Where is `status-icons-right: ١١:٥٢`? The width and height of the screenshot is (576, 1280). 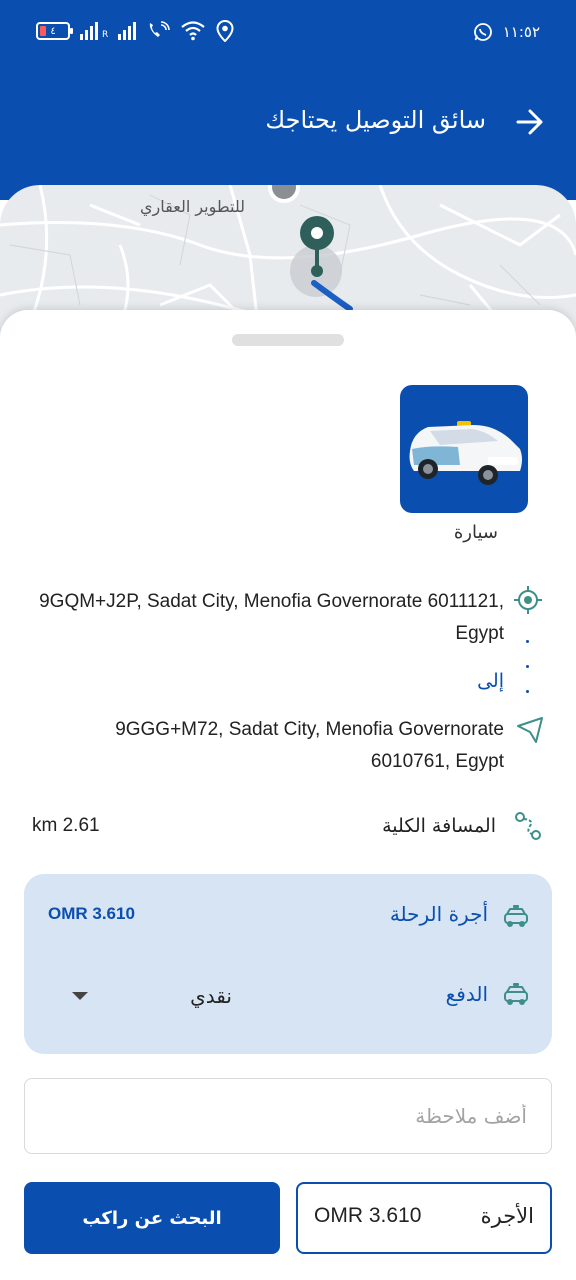
status-icons-right: ١١:٥٢ is located at coordinates (506, 32).